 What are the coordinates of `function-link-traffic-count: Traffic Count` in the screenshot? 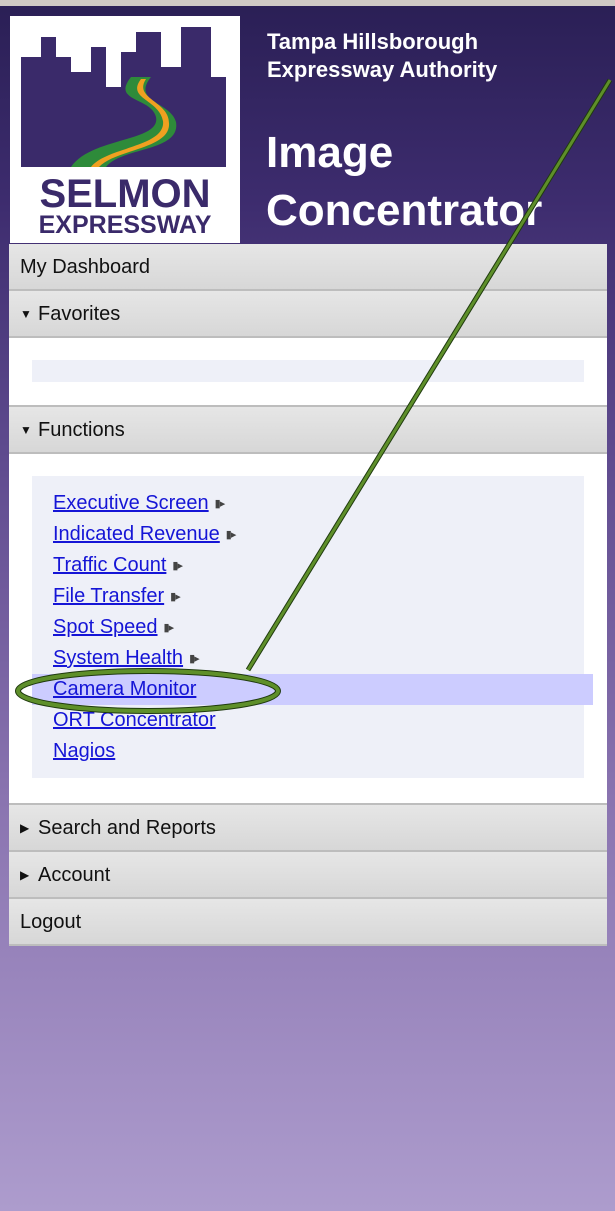 It's located at (109, 565).